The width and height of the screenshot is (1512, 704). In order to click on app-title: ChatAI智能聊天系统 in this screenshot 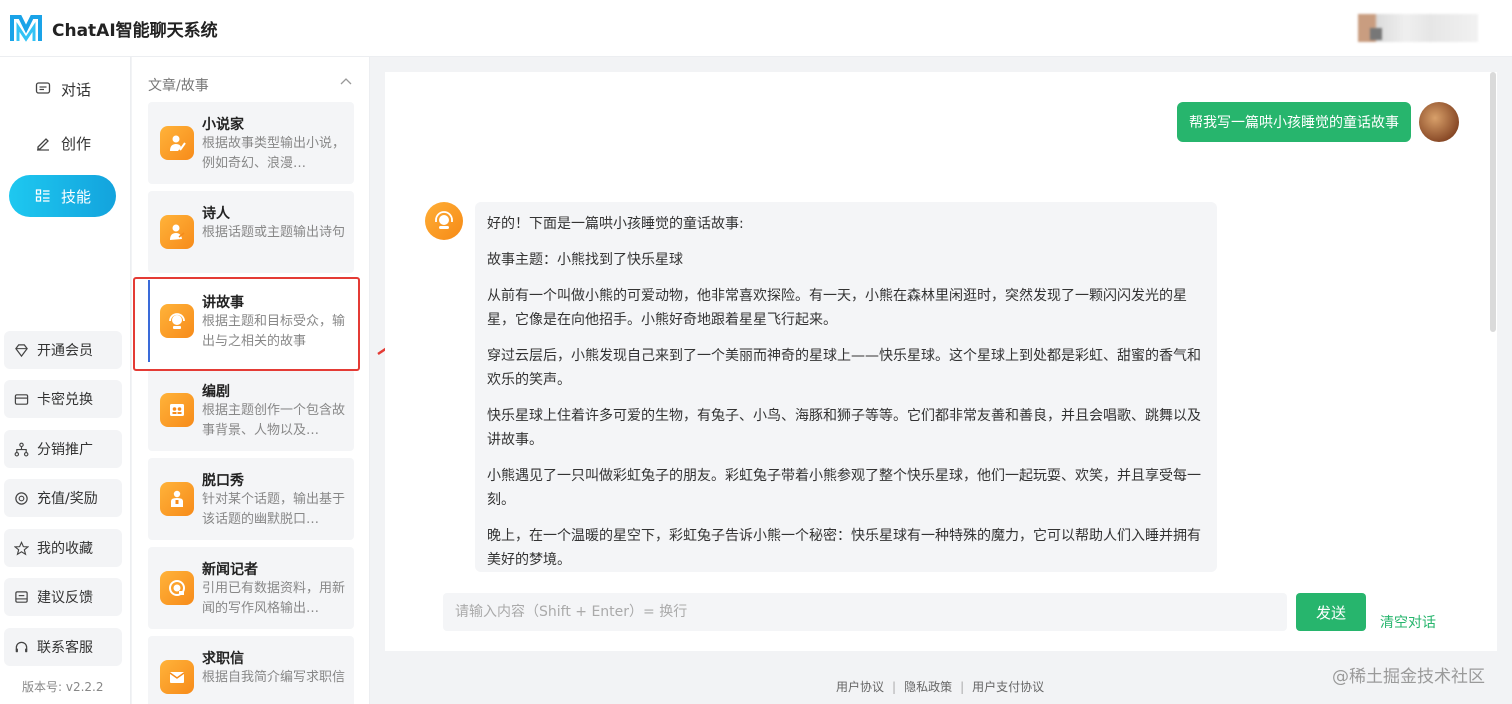, I will do `click(135, 31)`.